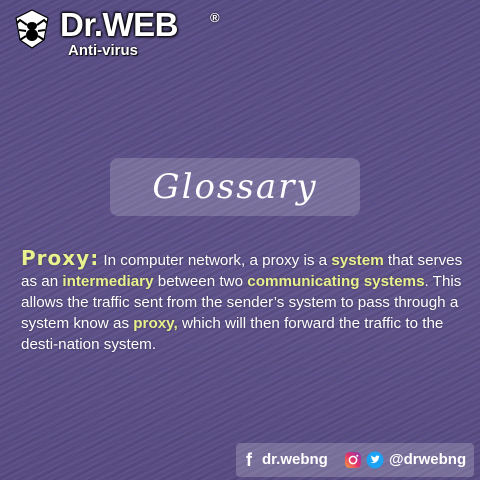 The height and width of the screenshot is (480, 480). I want to click on highlight-communicating-systems: communicating systems, so click(336, 281).